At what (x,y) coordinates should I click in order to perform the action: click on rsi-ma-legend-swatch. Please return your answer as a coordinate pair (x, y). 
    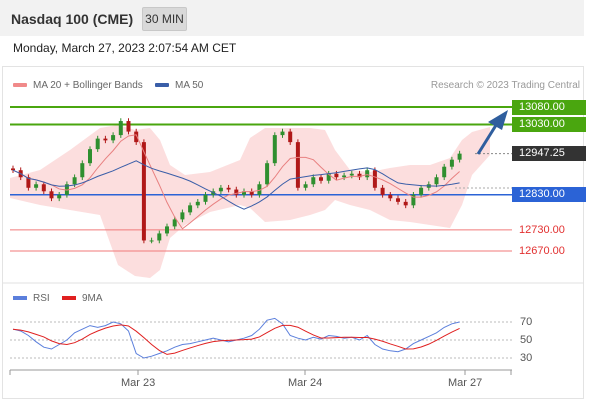
    Looking at the image, I should click on (69, 298).